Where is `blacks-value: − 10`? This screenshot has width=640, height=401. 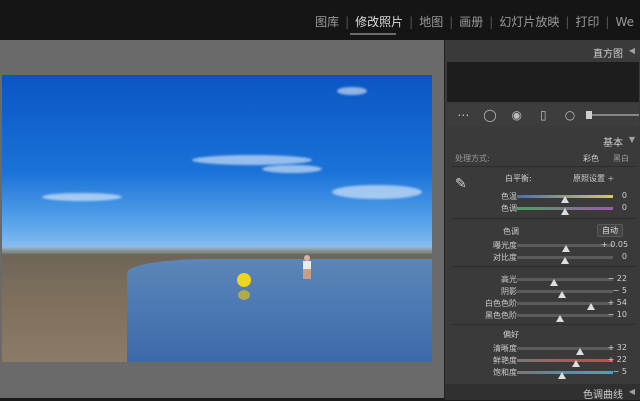 blacks-value: − 10 is located at coordinates (614, 314).